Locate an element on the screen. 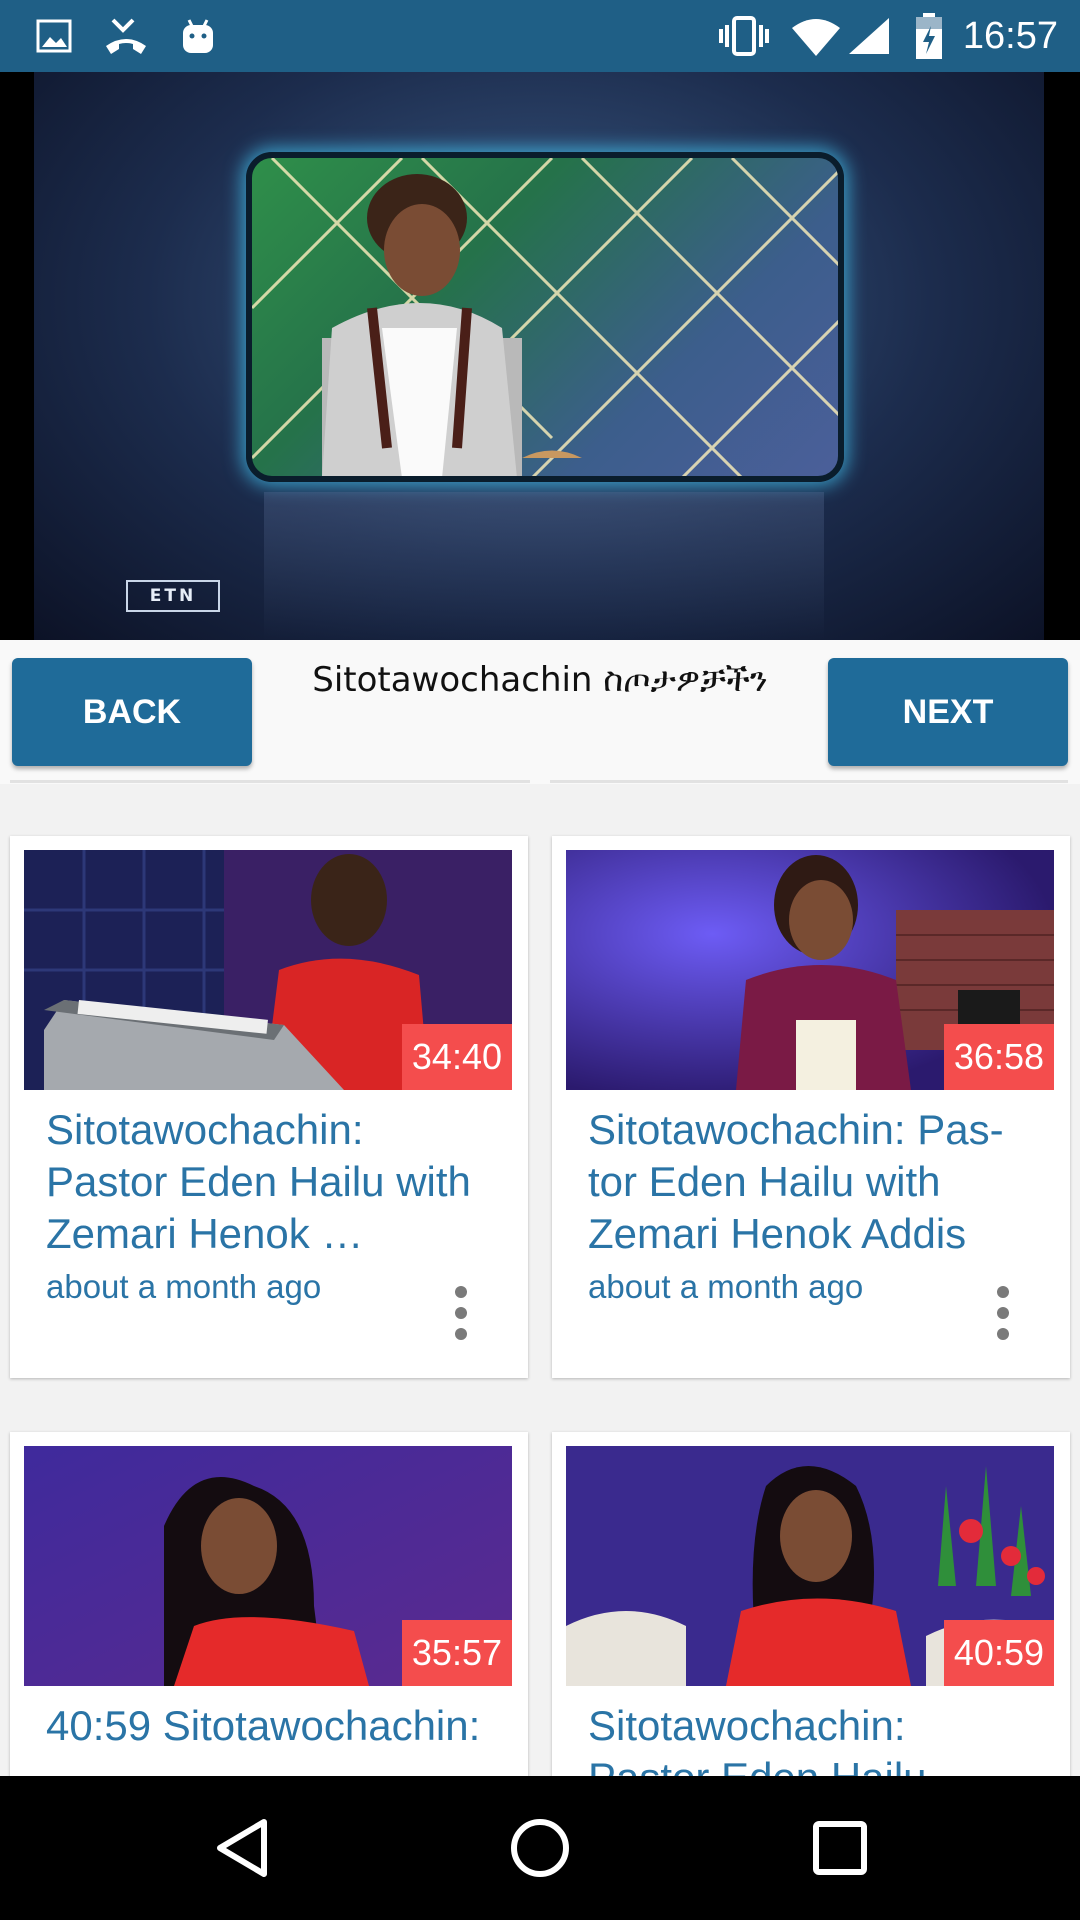 This screenshot has height=1920, width=1080. video-thumbnail: 40:59 is located at coordinates (810, 1566).